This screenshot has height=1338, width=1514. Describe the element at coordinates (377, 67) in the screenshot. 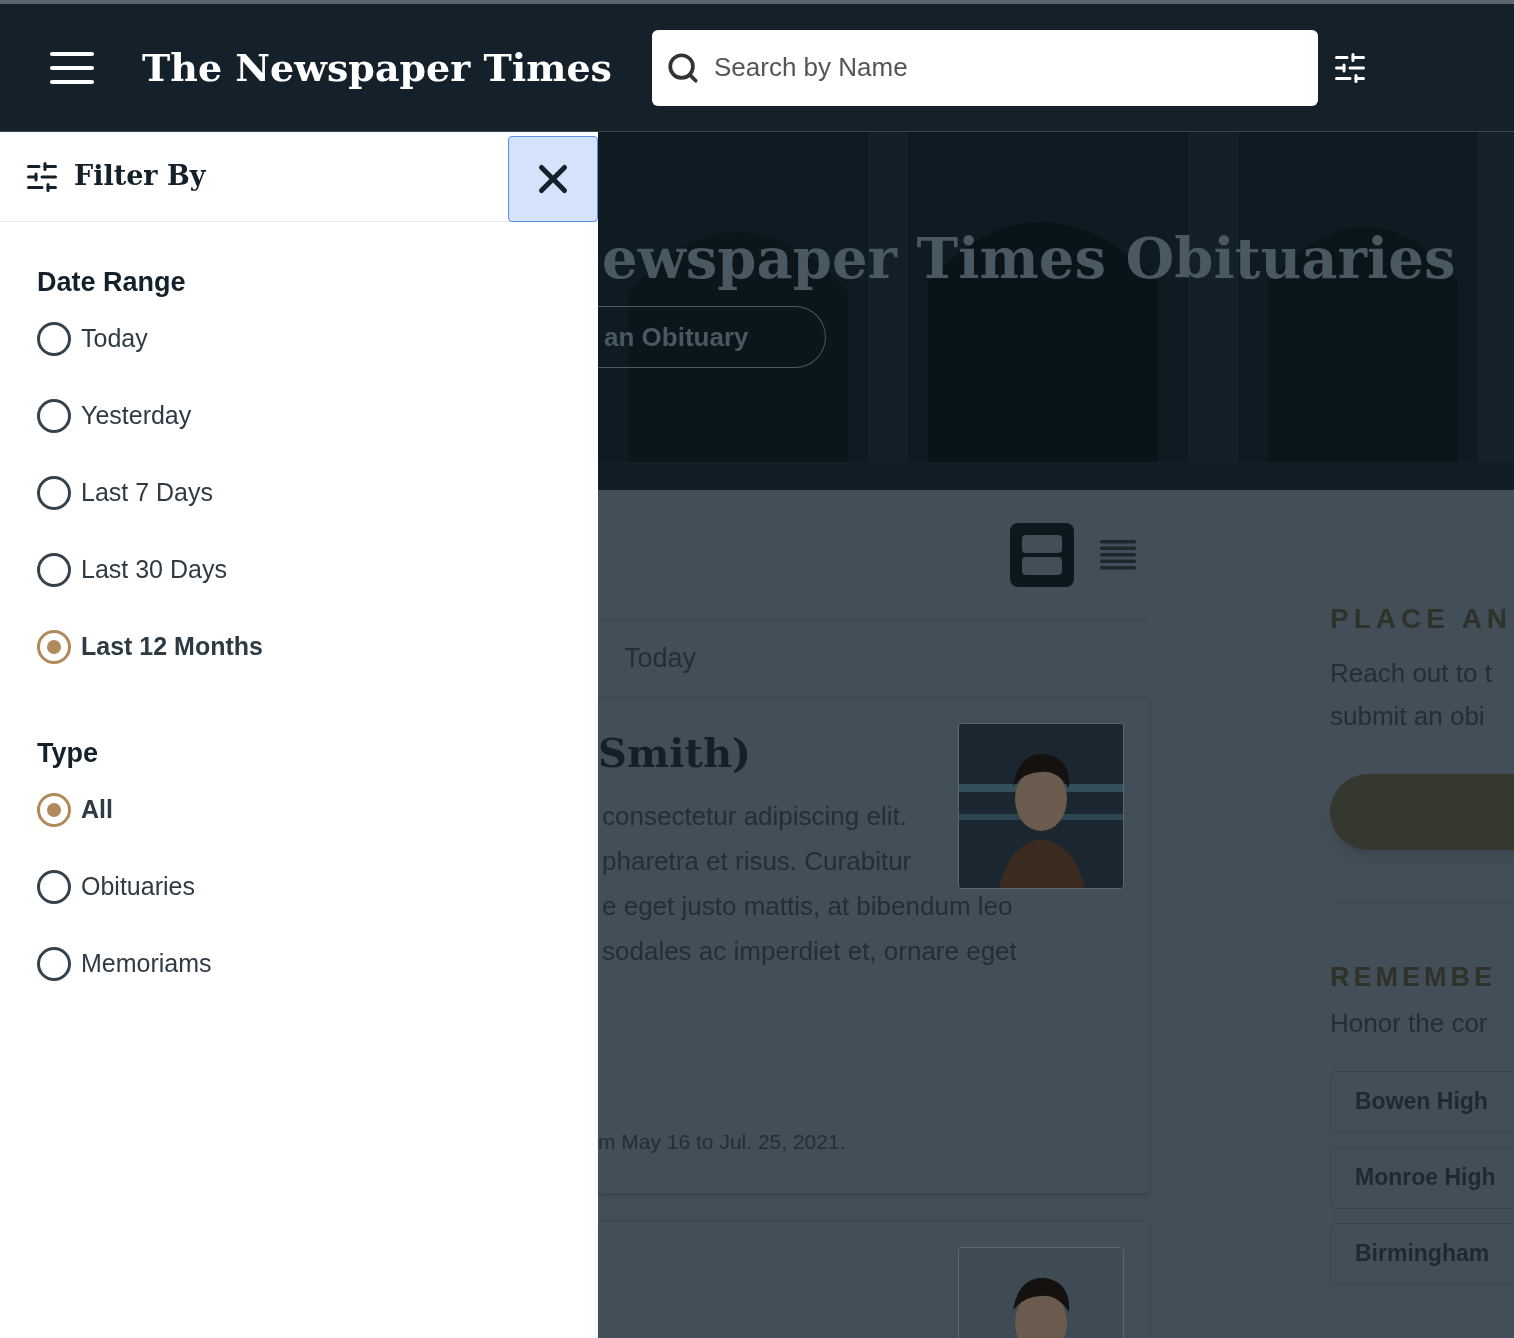

I see `site-logo: The Newspaper Times` at that location.